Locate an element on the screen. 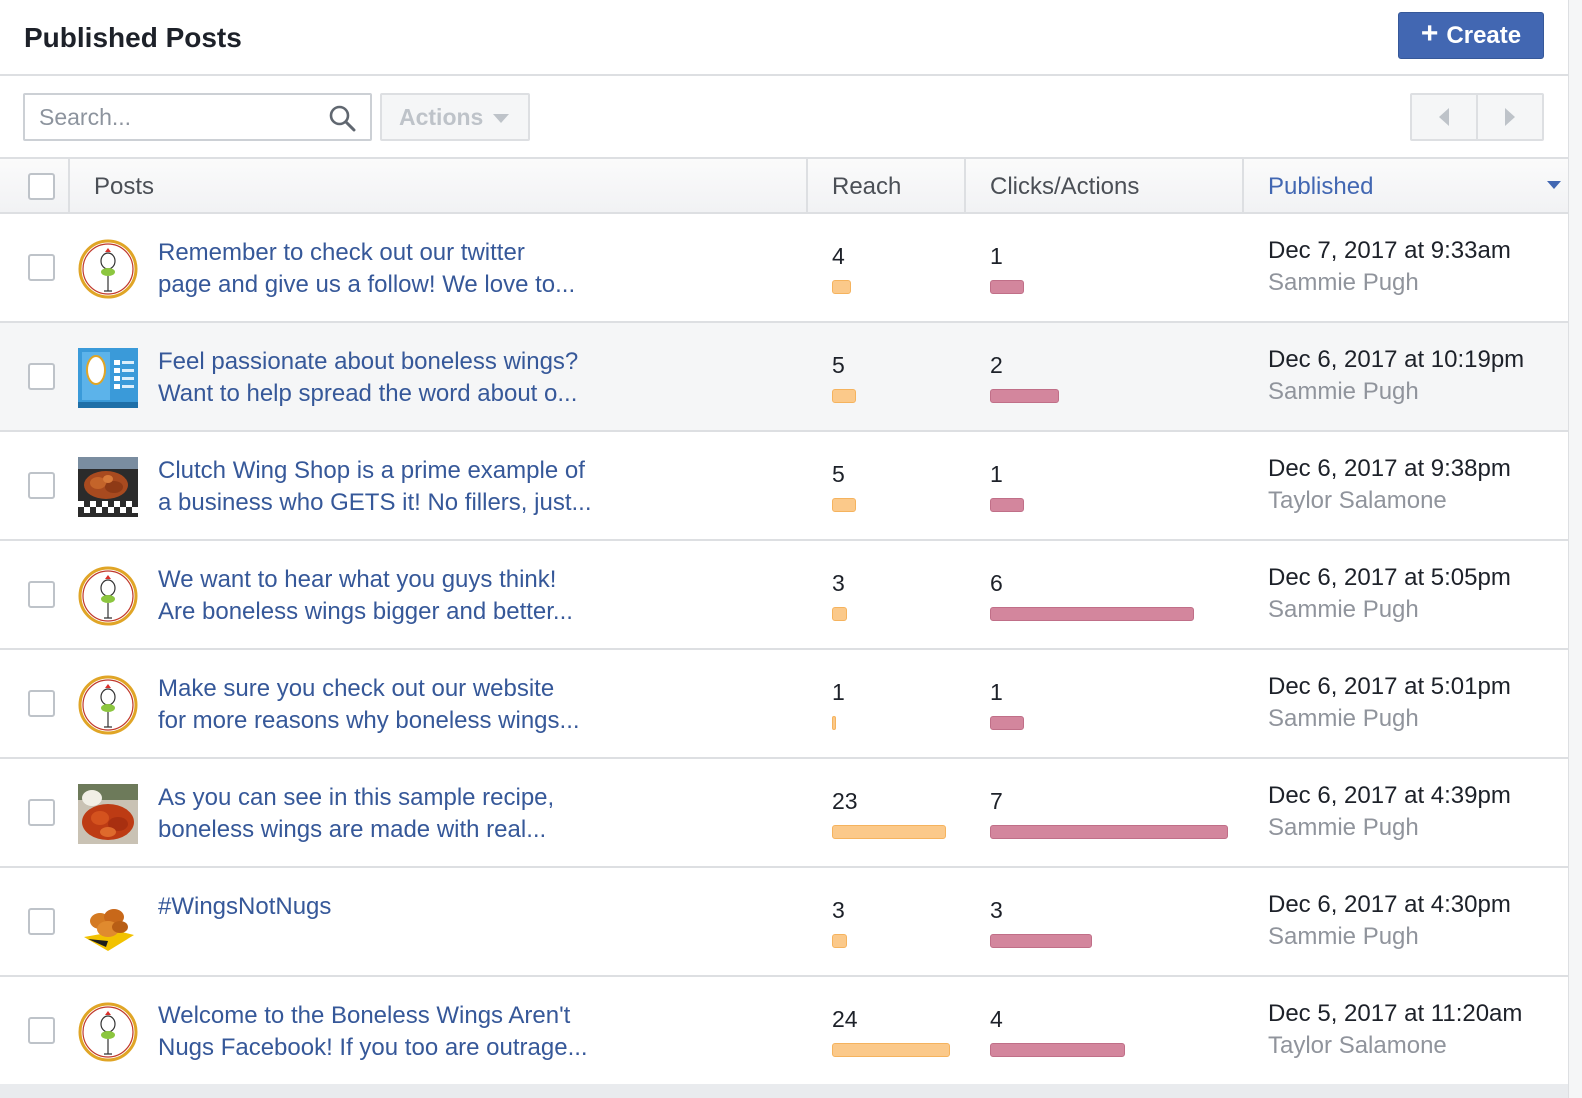 Image resolution: width=1582 pixels, height=1098 pixels. wings-photo-icon is located at coordinates (108, 487).